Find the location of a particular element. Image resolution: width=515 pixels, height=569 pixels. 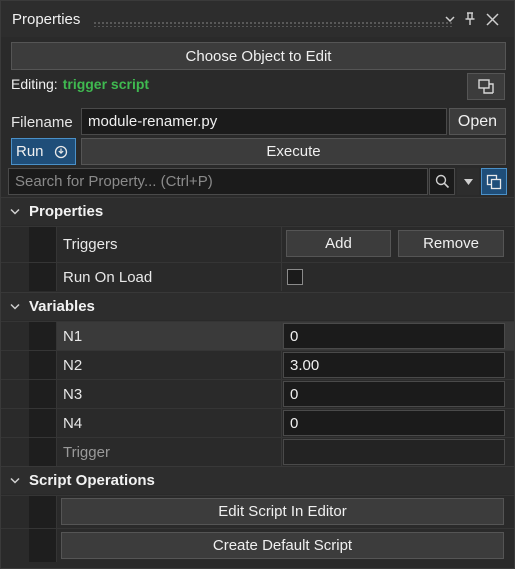

section-title: Variables is located at coordinates (62, 306).